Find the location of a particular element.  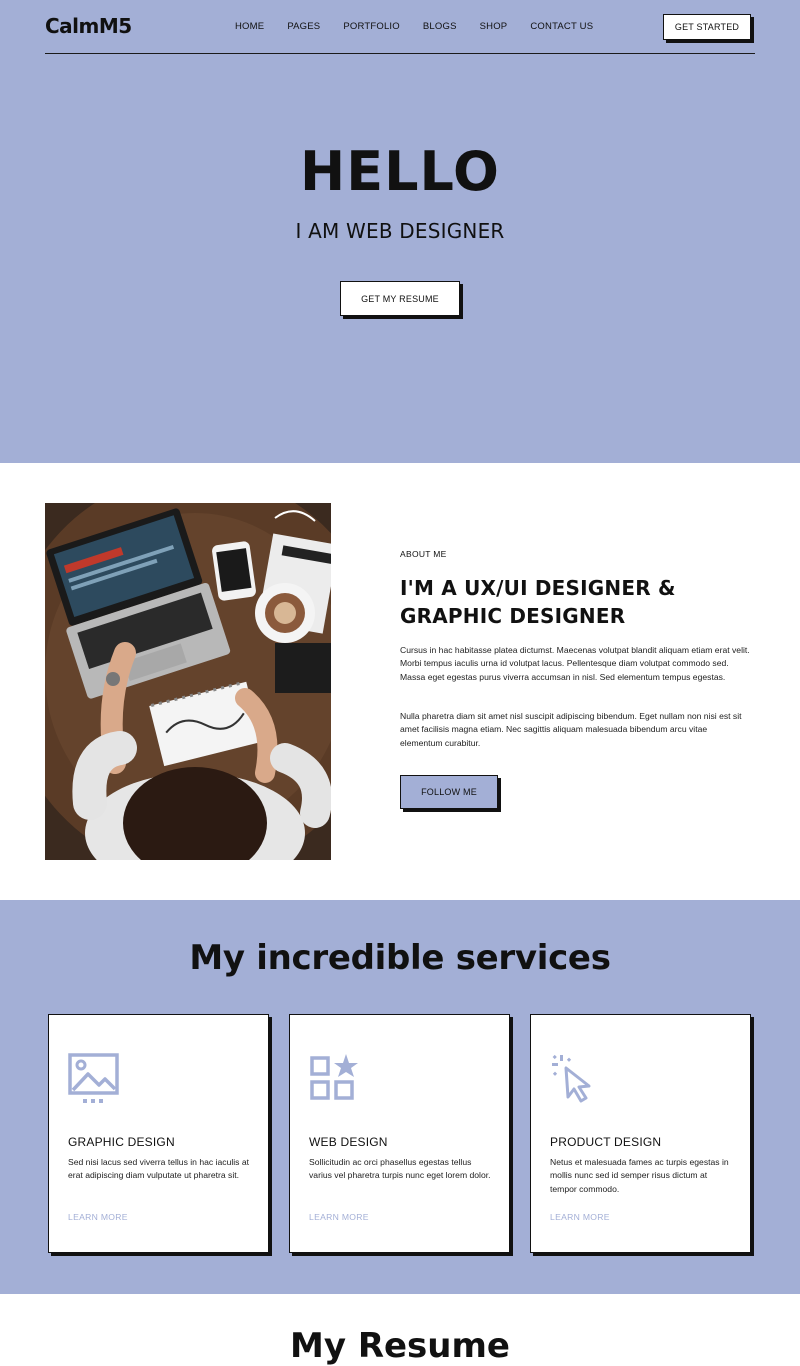

nav-item-shop: SHOP is located at coordinates (494, 26).